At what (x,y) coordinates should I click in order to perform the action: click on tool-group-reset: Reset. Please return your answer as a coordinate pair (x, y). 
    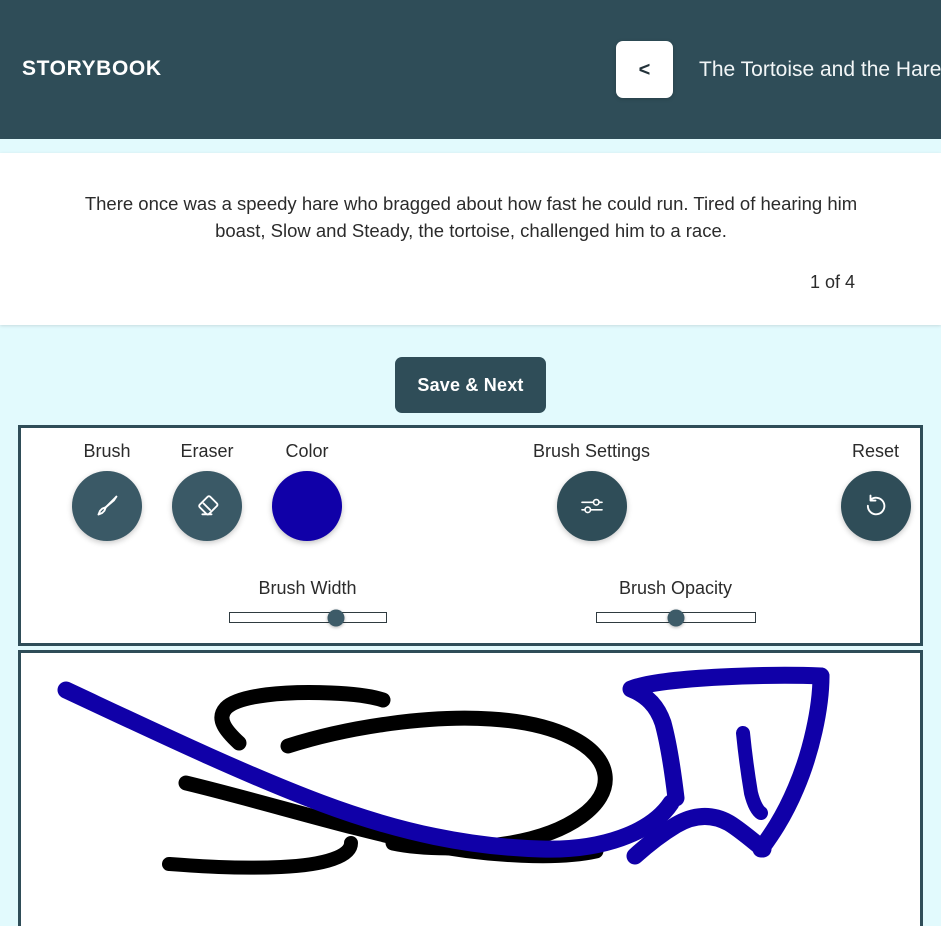
    Looking at the image, I should click on (862, 491).